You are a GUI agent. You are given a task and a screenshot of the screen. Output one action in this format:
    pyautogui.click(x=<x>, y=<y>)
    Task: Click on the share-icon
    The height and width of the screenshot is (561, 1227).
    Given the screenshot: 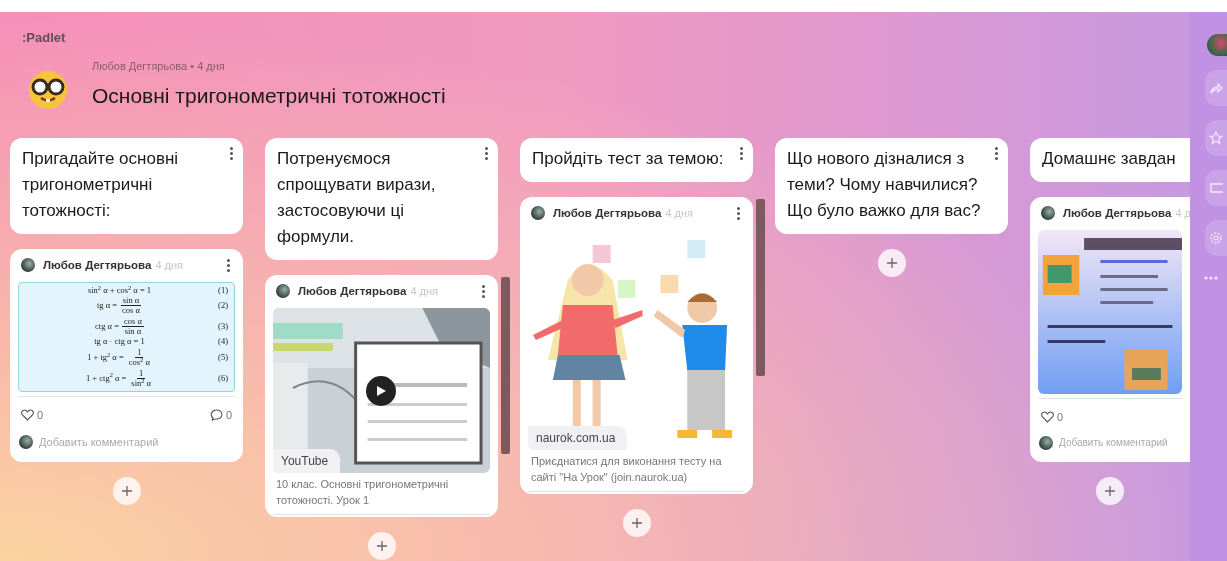 What is the action you would take?
    pyautogui.click(x=1216, y=88)
    